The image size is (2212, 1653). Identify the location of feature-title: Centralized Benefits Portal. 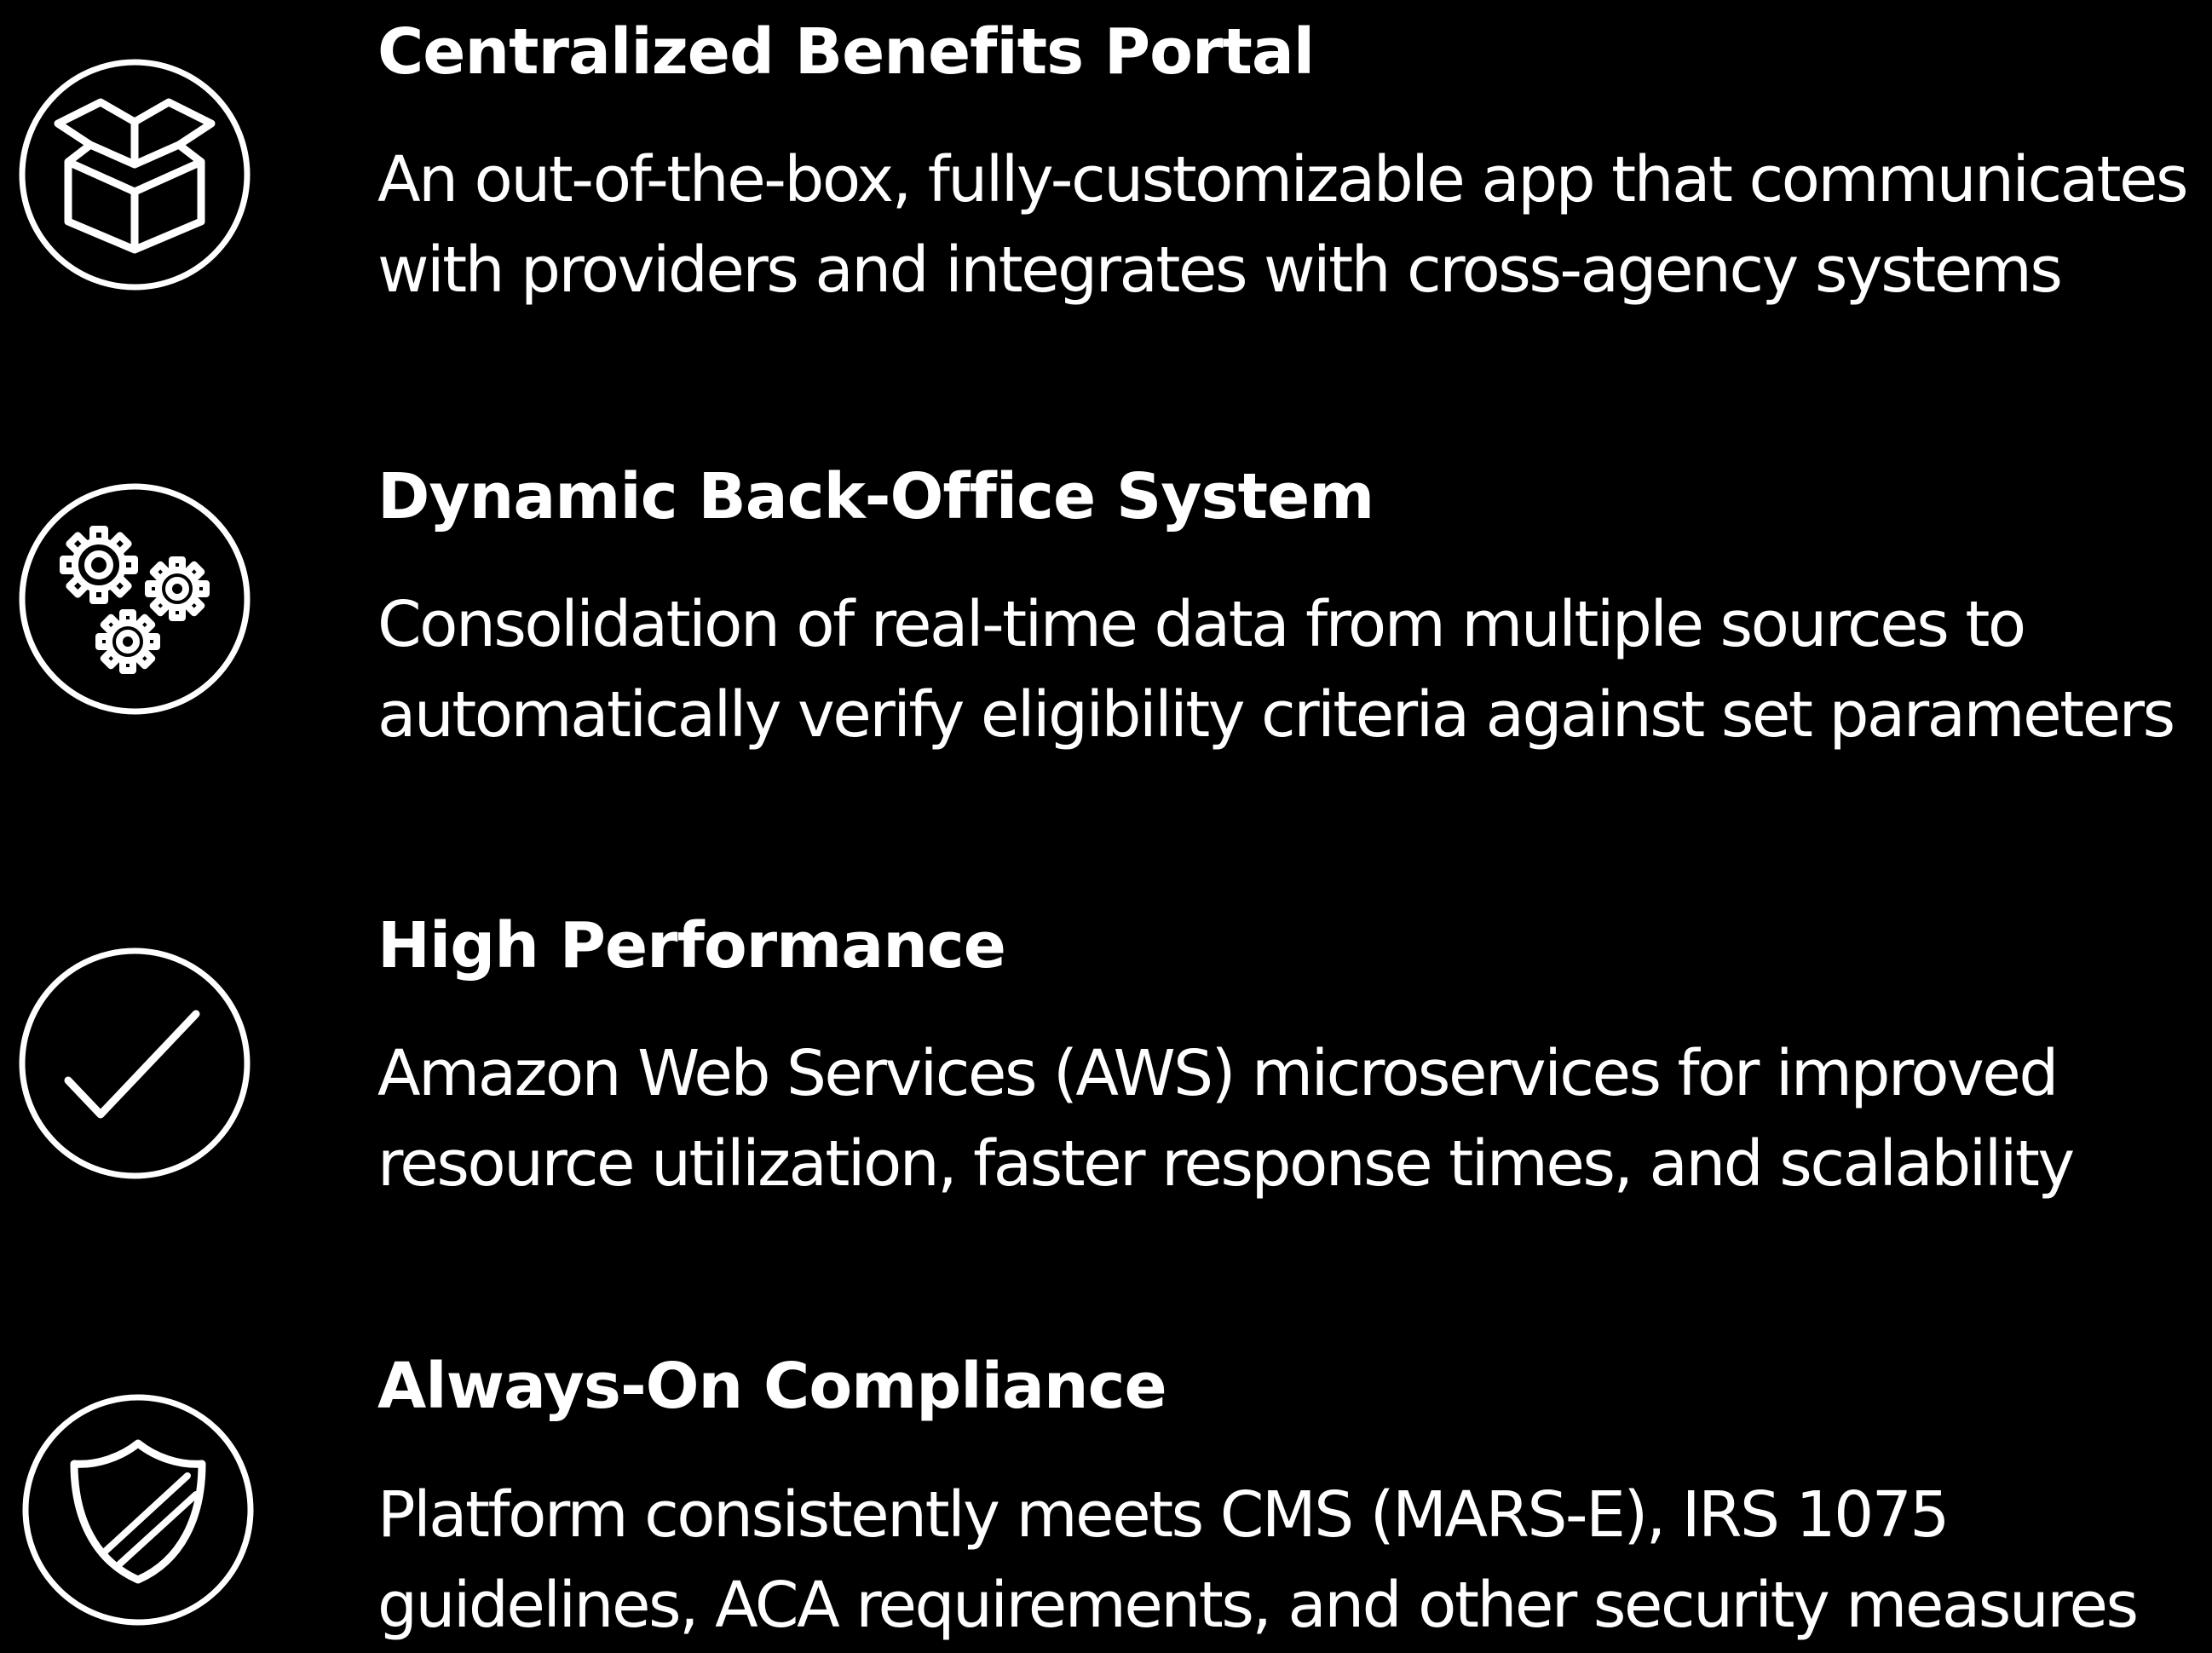
(846, 52).